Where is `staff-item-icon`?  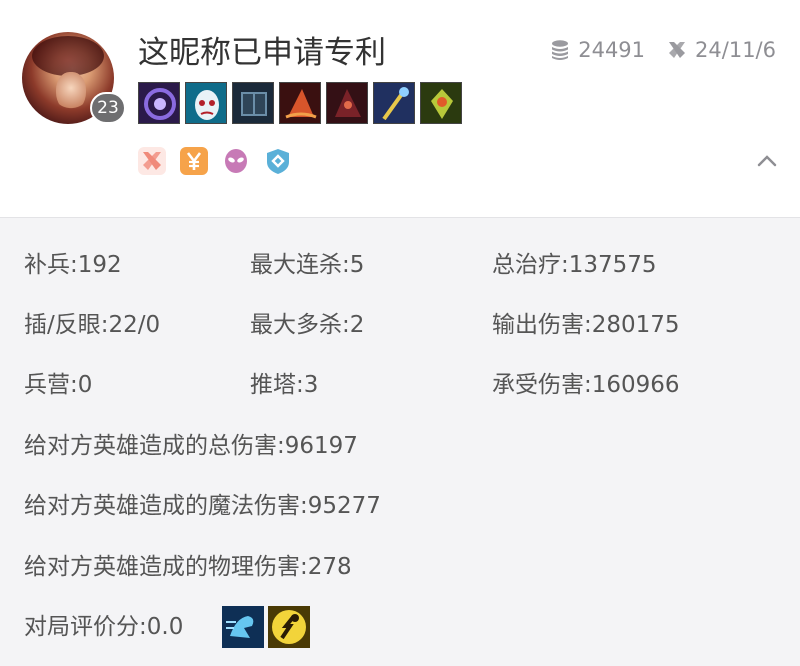
staff-item-icon is located at coordinates (394, 103).